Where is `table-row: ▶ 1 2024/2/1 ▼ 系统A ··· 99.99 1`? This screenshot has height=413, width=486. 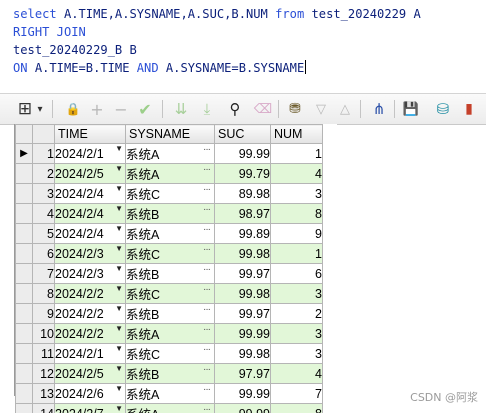 table-row: ▶ 1 2024/2/1 ▼ 系统A ··· 99.99 1 is located at coordinates (169, 153).